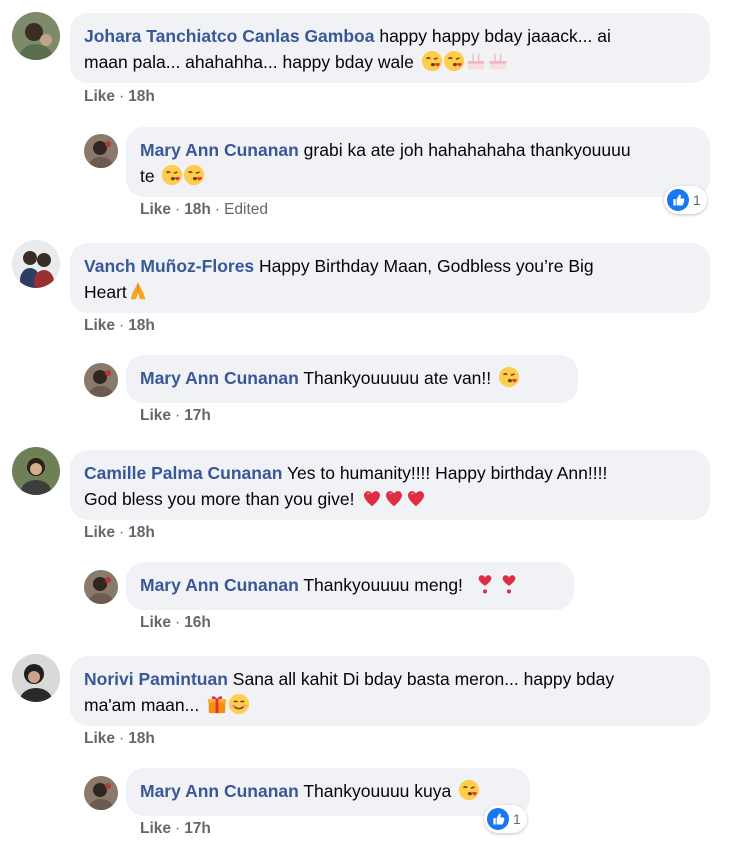  Describe the element at coordinates (156, 679) in the screenshot. I see `comment-author: Norivi Pamintuan` at that location.